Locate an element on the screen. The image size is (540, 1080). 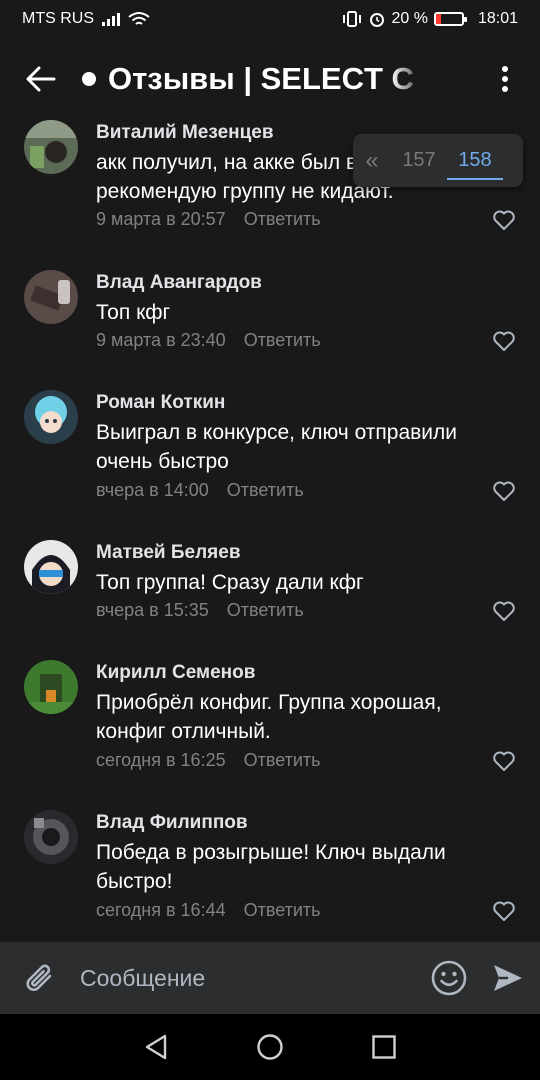
comment-author: Виталий Мезенцев is located at coordinates (185, 133).